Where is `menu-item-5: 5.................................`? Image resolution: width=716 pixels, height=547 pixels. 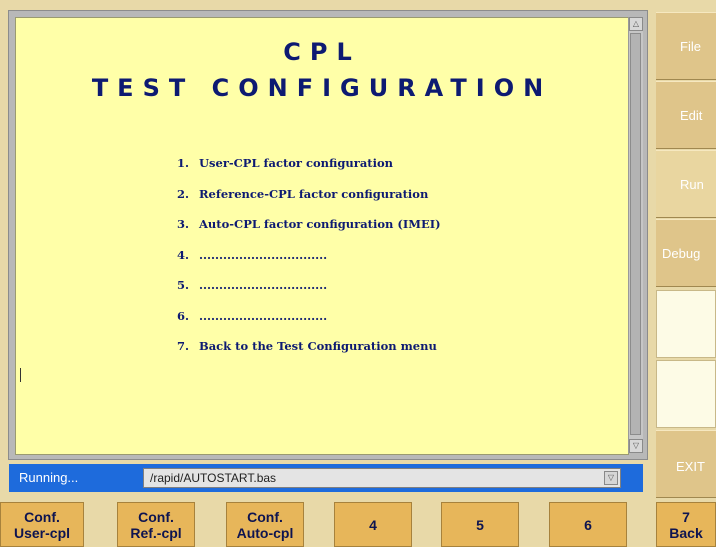 menu-item-5: 5................................. is located at coordinates (301, 293).